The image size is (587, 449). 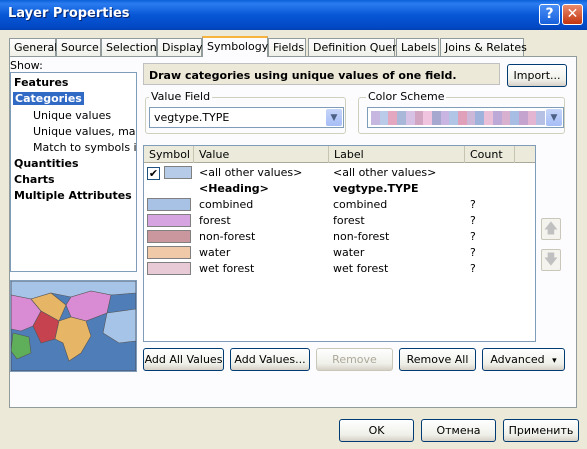 What do you see at coordinates (417, 47) in the screenshot?
I see `tab-labels: Labels` at bounding box center [417, 47].